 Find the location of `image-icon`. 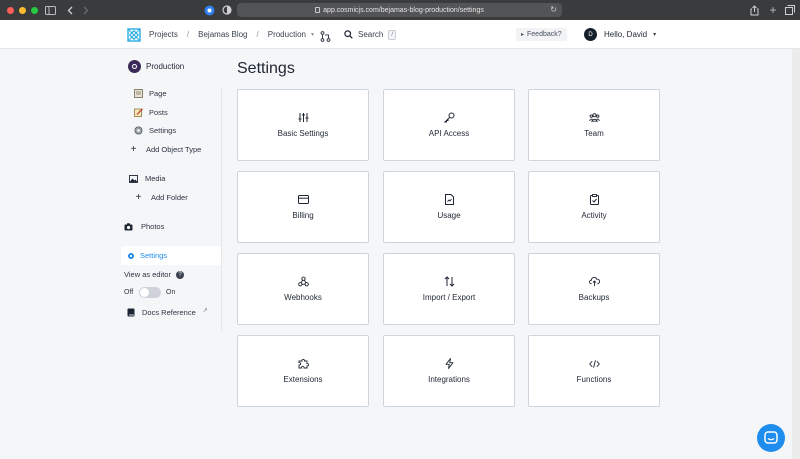

image-icon is located at coordinates (133, 178).